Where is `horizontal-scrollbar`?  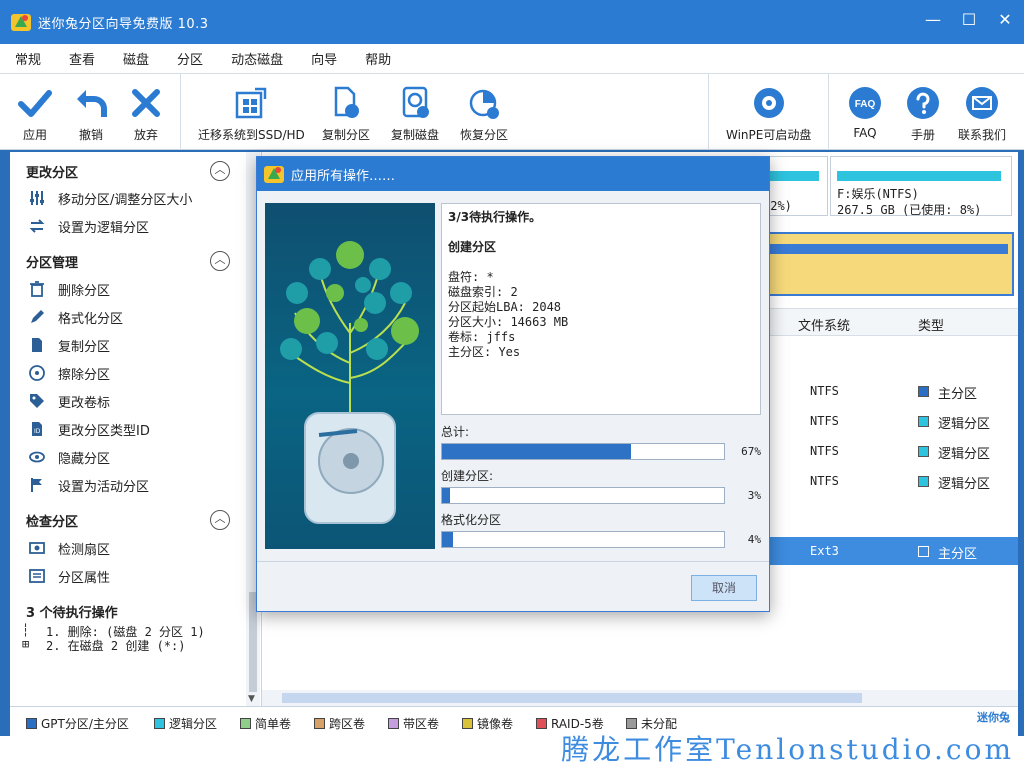
horizontal-scrollbar is located at coordinates (640, 698).